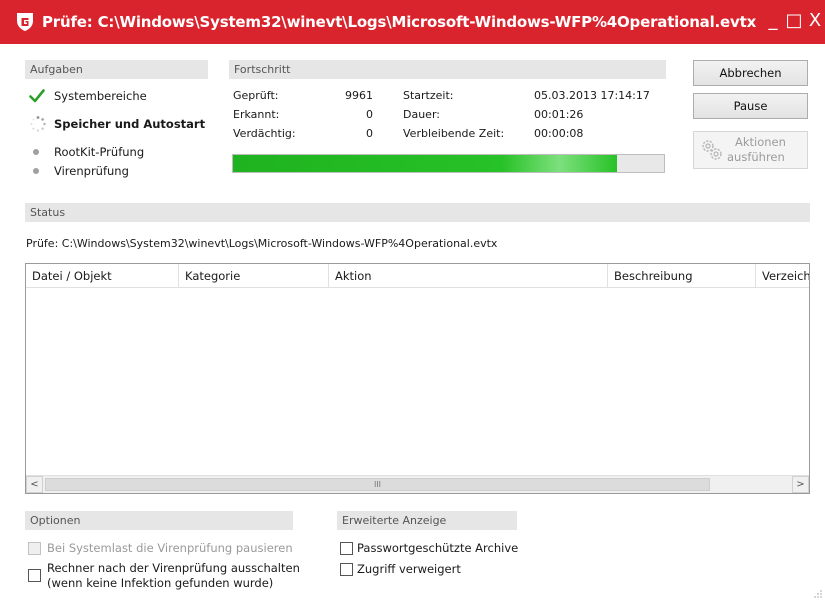 The width and height of the screenshot is (825, 601). Describe the element at coordinates (592, 95) in the screenshot. I see `start-time-value: 05.03.2013 17:14:17` at that location.